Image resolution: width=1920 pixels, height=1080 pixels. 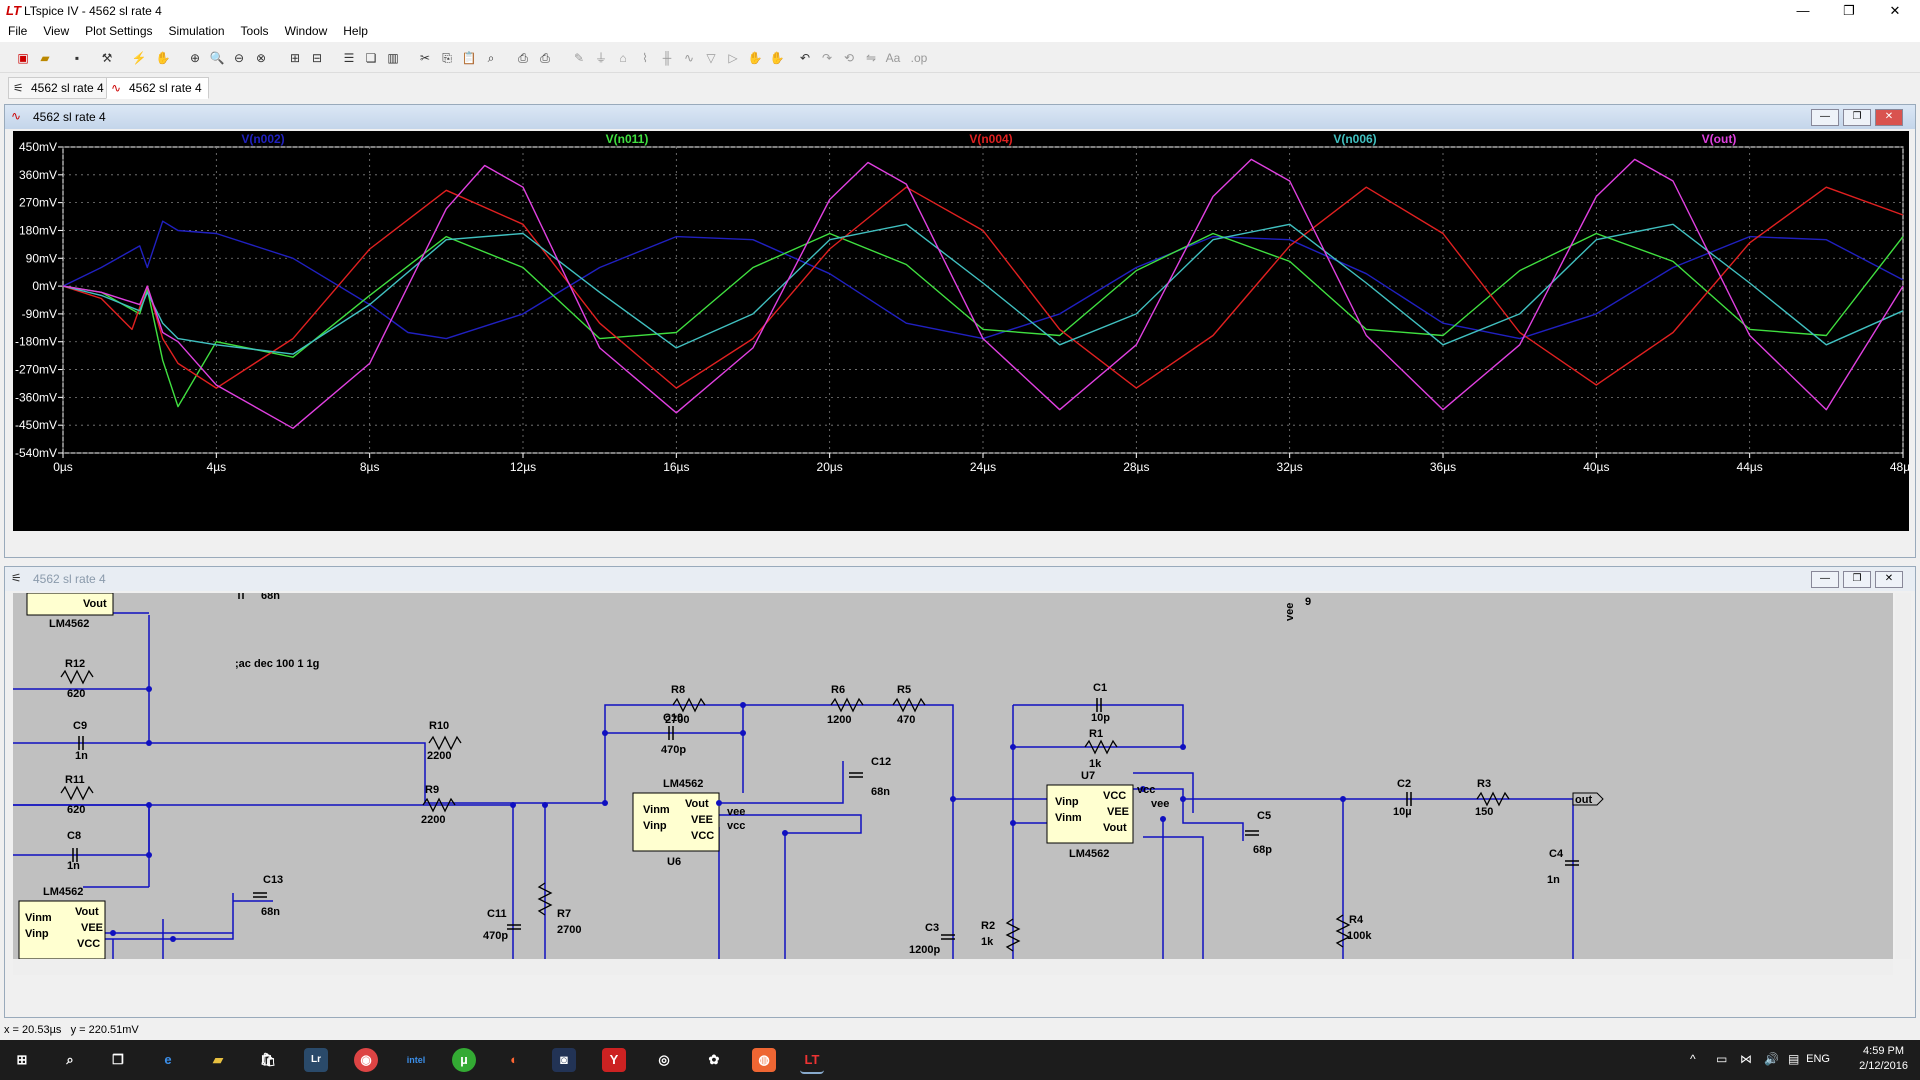 What do you see at coordinates (197, 31) in the screenshot?
I see `menu-simulation: Simulation` at bounding box center [197, 31].